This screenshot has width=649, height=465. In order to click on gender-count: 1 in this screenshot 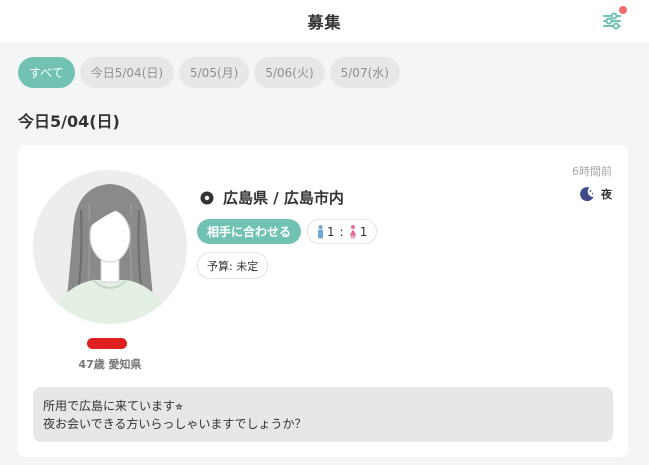, I will do `click(342, 231)`.